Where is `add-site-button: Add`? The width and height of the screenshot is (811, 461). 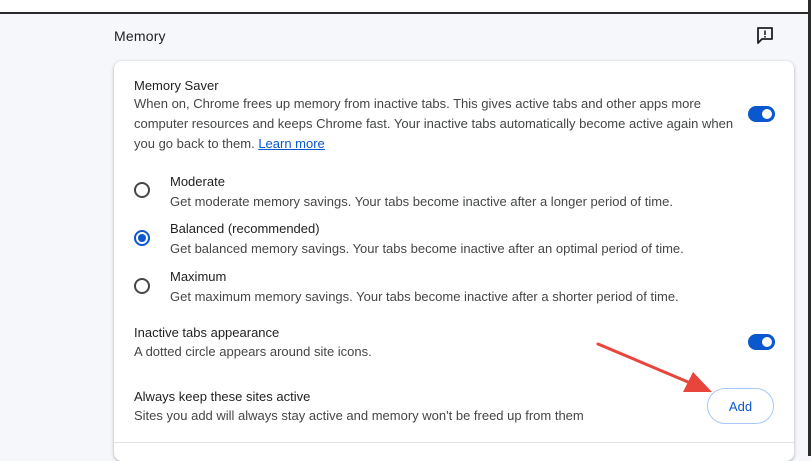 add-site-button: Add is located at coordinates (740, 406).